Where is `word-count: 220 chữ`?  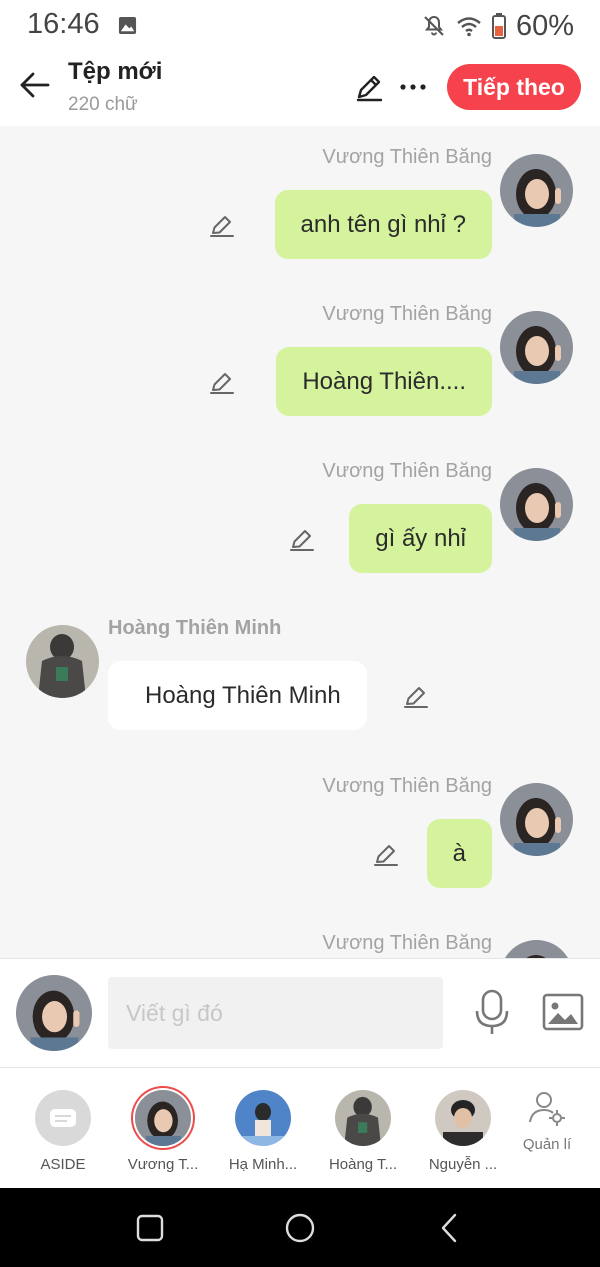
word-count: 220 chữ is located at coordinates (103, 104).